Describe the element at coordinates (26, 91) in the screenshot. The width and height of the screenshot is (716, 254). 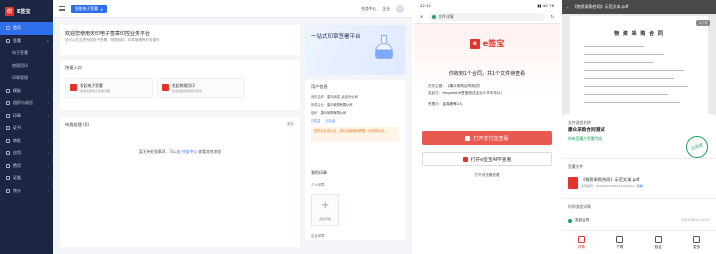
I see `sidebar-item: 模板 ›` at that location.